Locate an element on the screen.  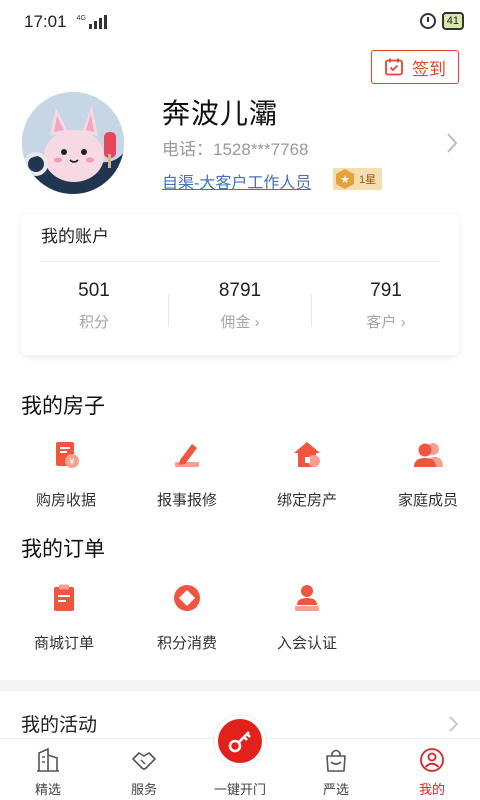
mall-order-icon is located at coordinates (64, 597).